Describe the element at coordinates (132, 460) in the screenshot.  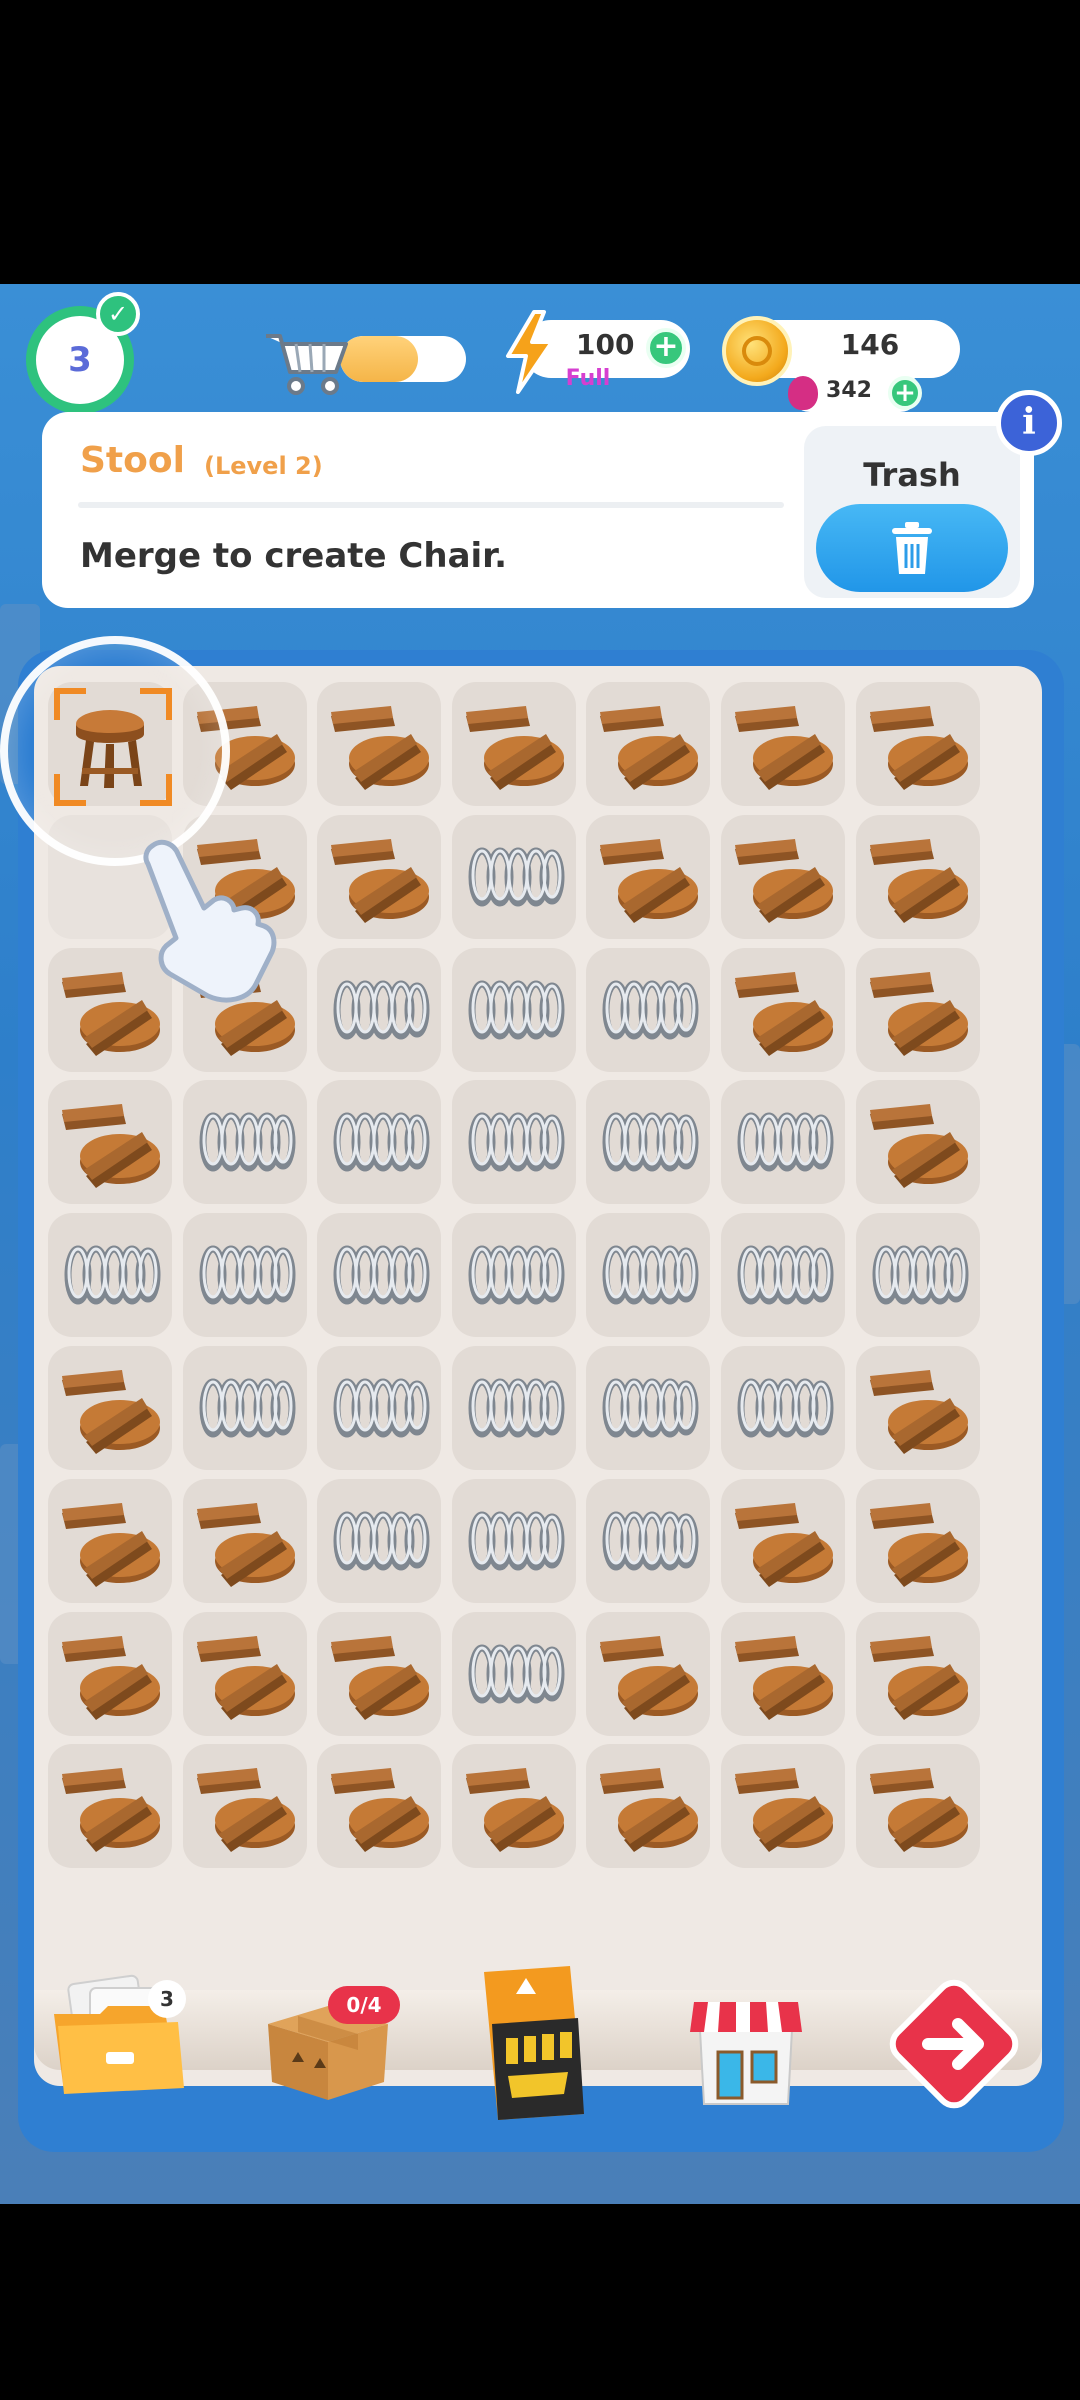
I see `item-name: Stool` at that location.